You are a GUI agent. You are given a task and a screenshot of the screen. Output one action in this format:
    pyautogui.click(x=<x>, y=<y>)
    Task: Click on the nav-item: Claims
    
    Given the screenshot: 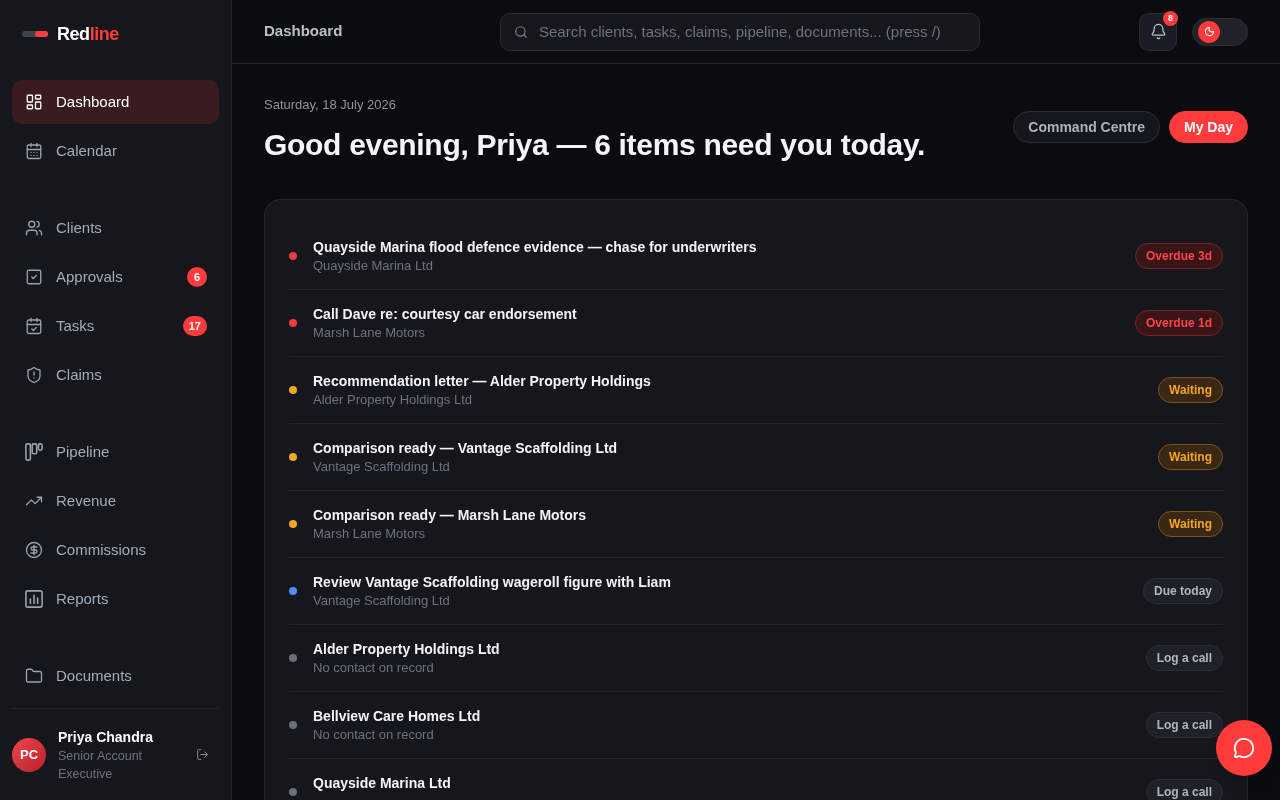 What is the action you would take?
    pyautogui.click(x=115, y=375)
    